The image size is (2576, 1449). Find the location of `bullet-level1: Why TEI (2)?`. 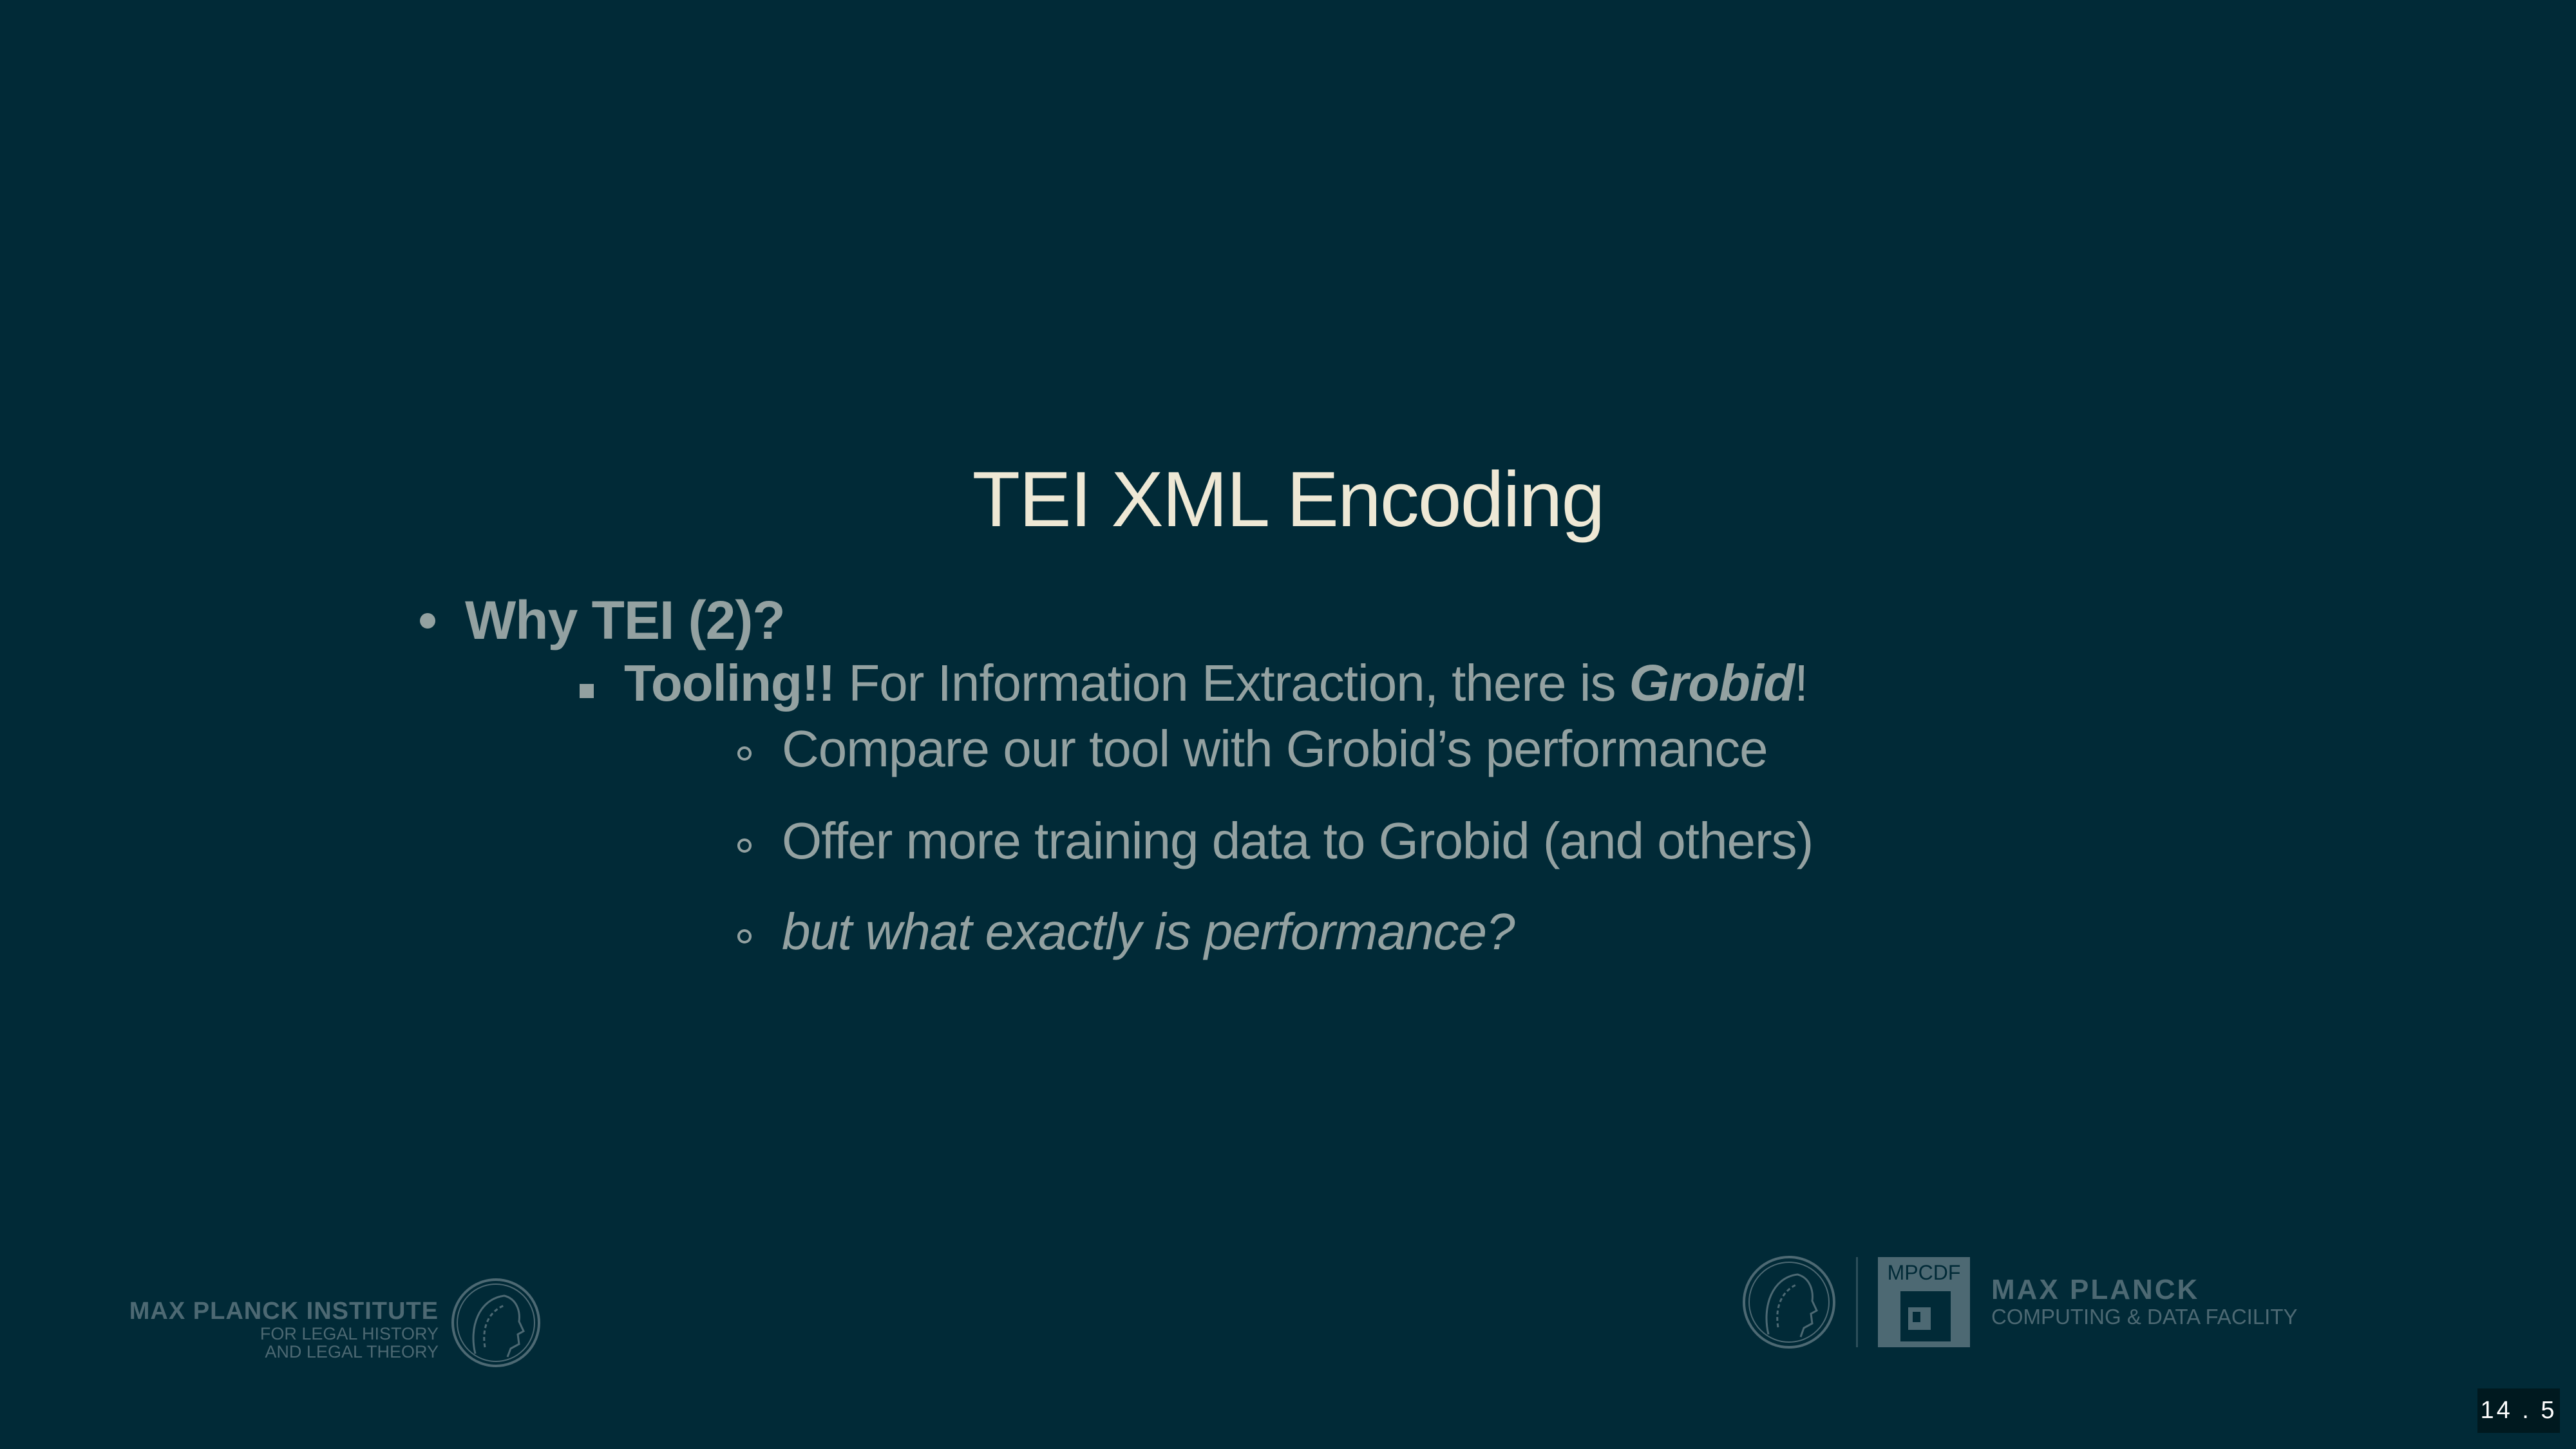

bullet-level1: Why TEI (2)? is located at coordinates (625, 620).